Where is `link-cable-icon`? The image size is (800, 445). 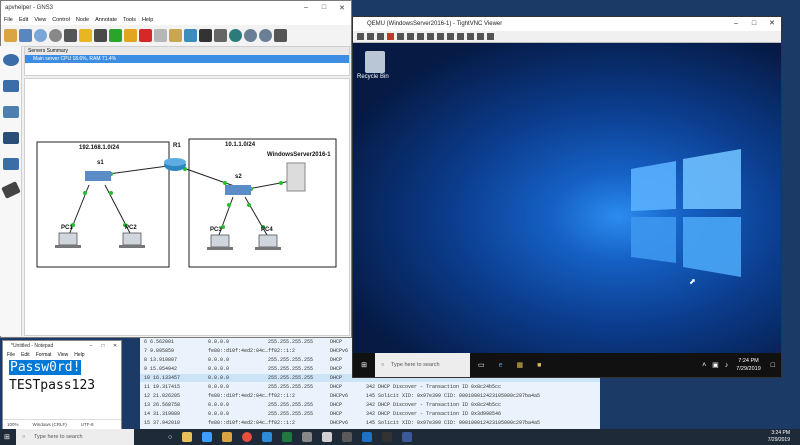 link-cable-icon is located at coordinates (11, 190).